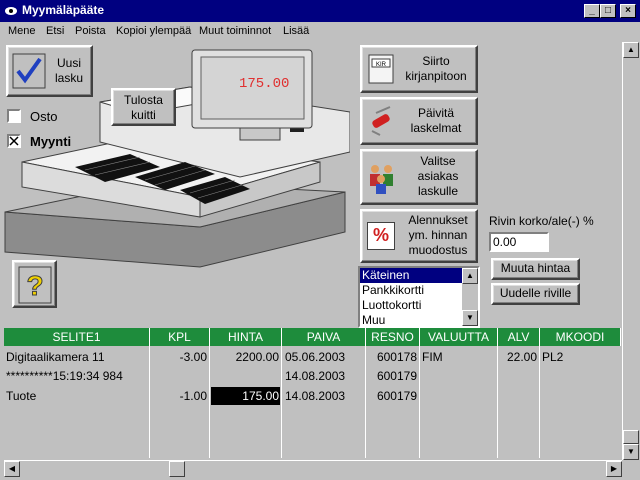 The image size is (640, 480). I want to click on purchase-checkbox, so click(14, 116).